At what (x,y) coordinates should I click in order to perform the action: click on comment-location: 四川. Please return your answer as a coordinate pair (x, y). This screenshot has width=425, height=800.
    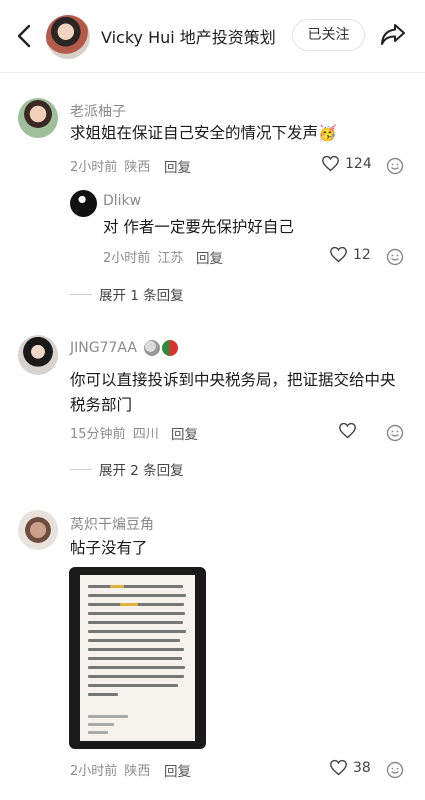
    Looking at the image, I should click on (145, 434).